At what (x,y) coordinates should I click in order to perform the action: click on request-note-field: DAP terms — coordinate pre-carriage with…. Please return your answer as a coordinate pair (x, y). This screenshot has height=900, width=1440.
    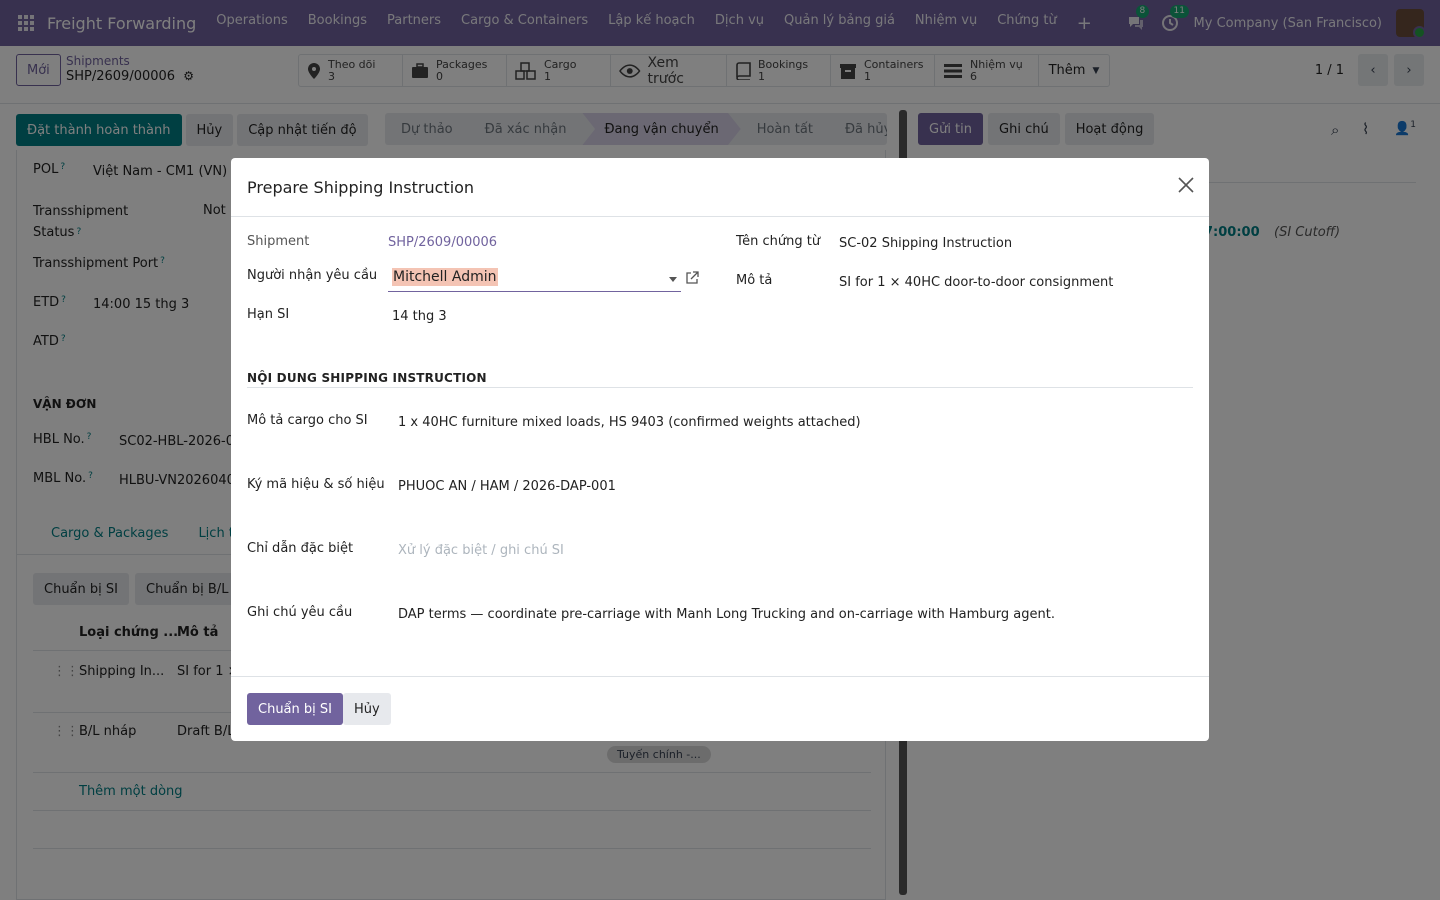
    Looking at the image, I should click on (726, 614).